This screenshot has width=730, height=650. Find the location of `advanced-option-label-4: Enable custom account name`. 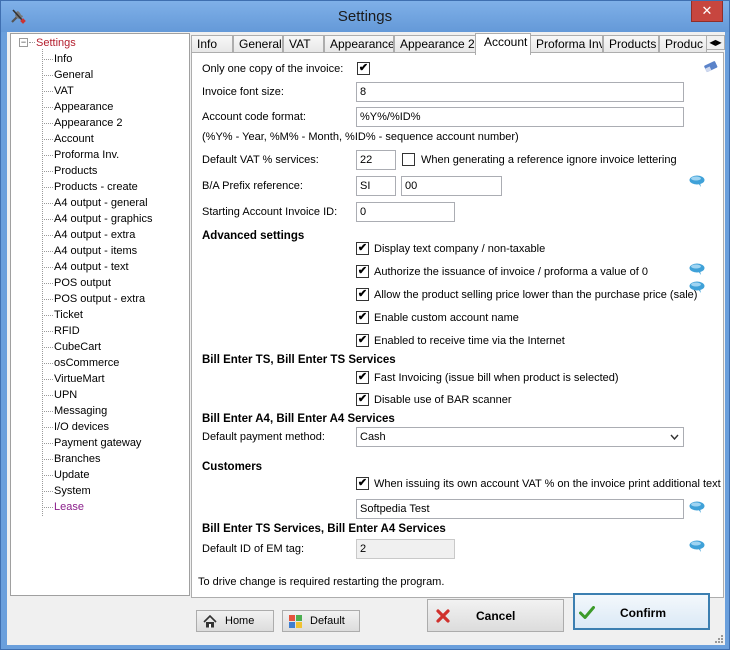

advanced-option-label-4: Enable custom account name is located at coordinates (446, 318).